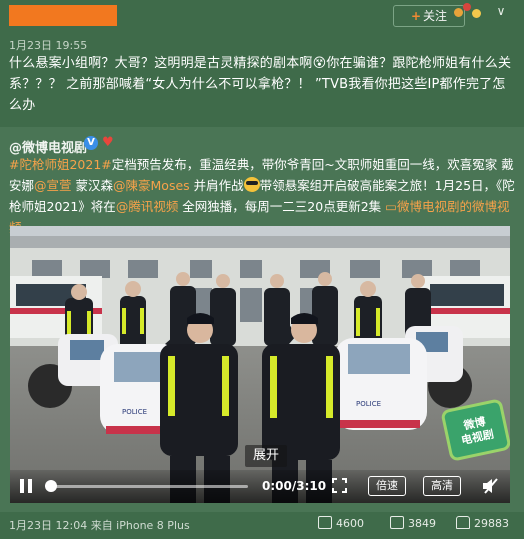 The width and height of the screenshot is (524, 539). Describe the element at coordinates (482, 524) in the screenshot. I see `like-count-button: 29883` at that location.